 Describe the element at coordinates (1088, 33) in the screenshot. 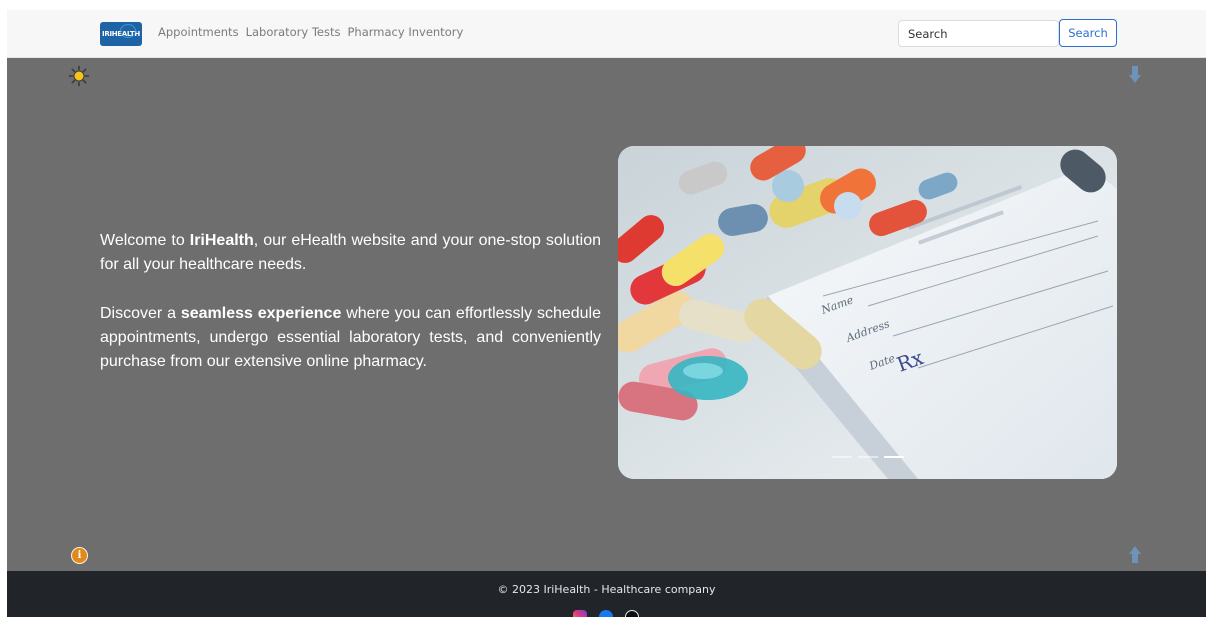

I see `search-button: Search` at that location.